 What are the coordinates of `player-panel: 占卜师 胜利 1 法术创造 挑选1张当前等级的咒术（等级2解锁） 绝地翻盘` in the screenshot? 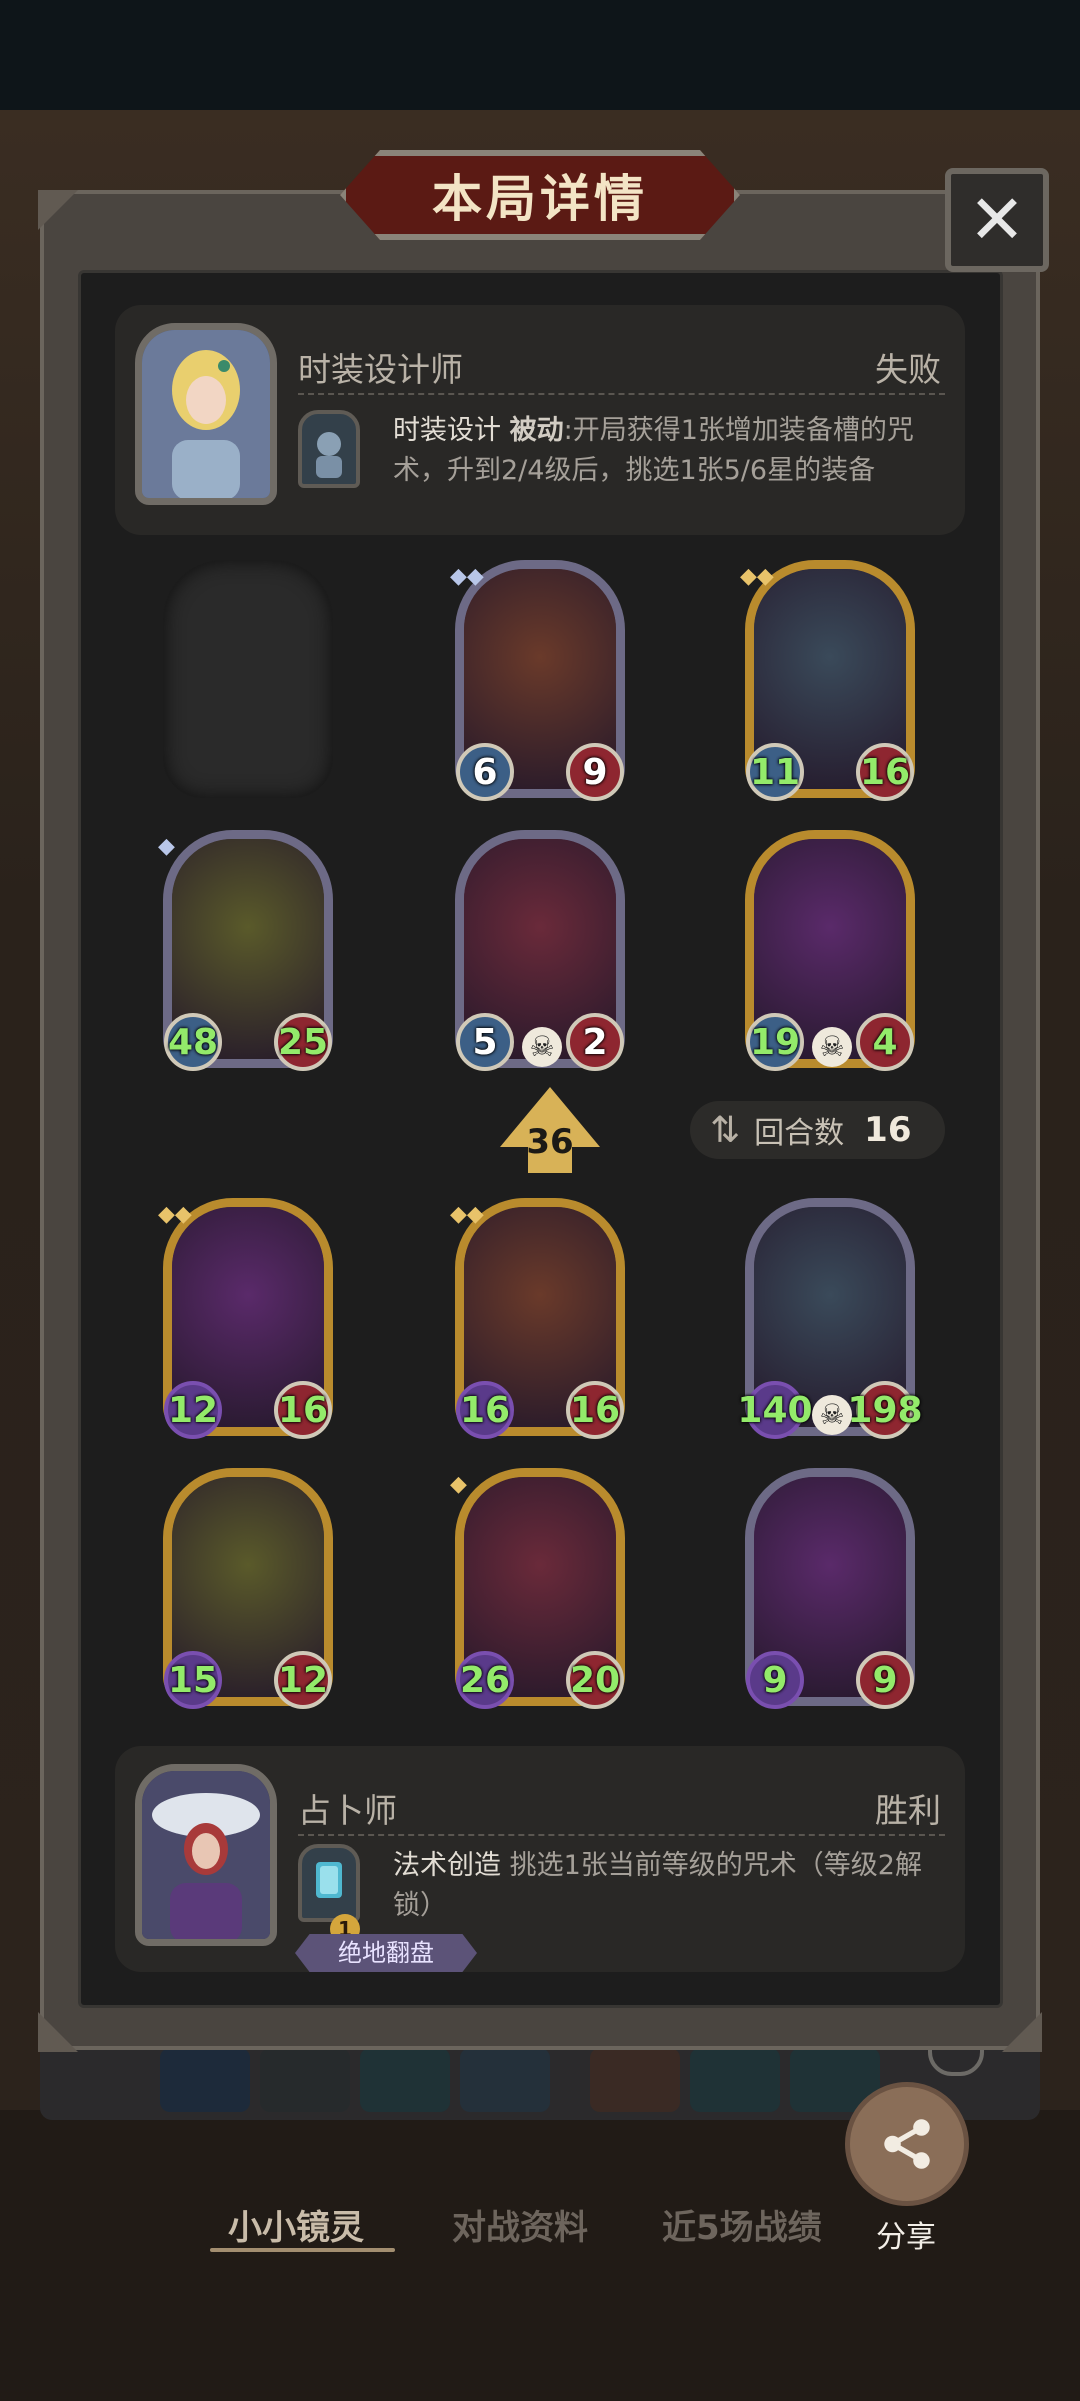 It's located at (540, 1859).